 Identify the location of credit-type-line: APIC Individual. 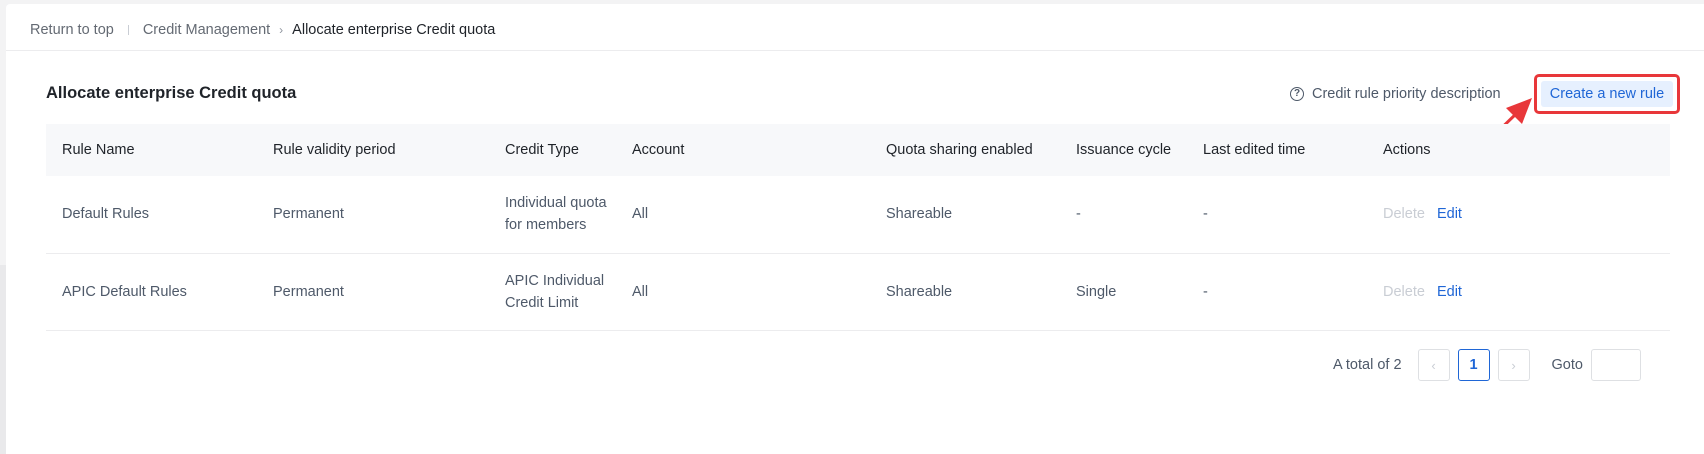
(555, 280).